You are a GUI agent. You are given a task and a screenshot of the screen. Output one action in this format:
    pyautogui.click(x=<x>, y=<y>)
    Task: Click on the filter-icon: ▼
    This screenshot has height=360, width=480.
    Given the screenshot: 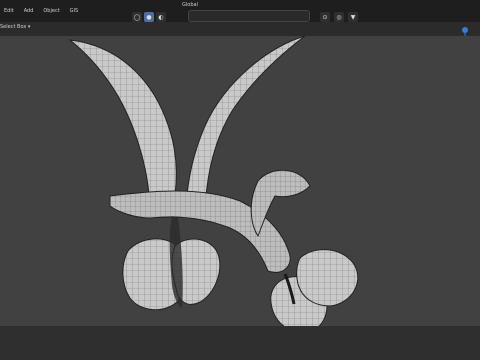 What is the action you would take?
    pyautogui.click(x=353, y=17)
    